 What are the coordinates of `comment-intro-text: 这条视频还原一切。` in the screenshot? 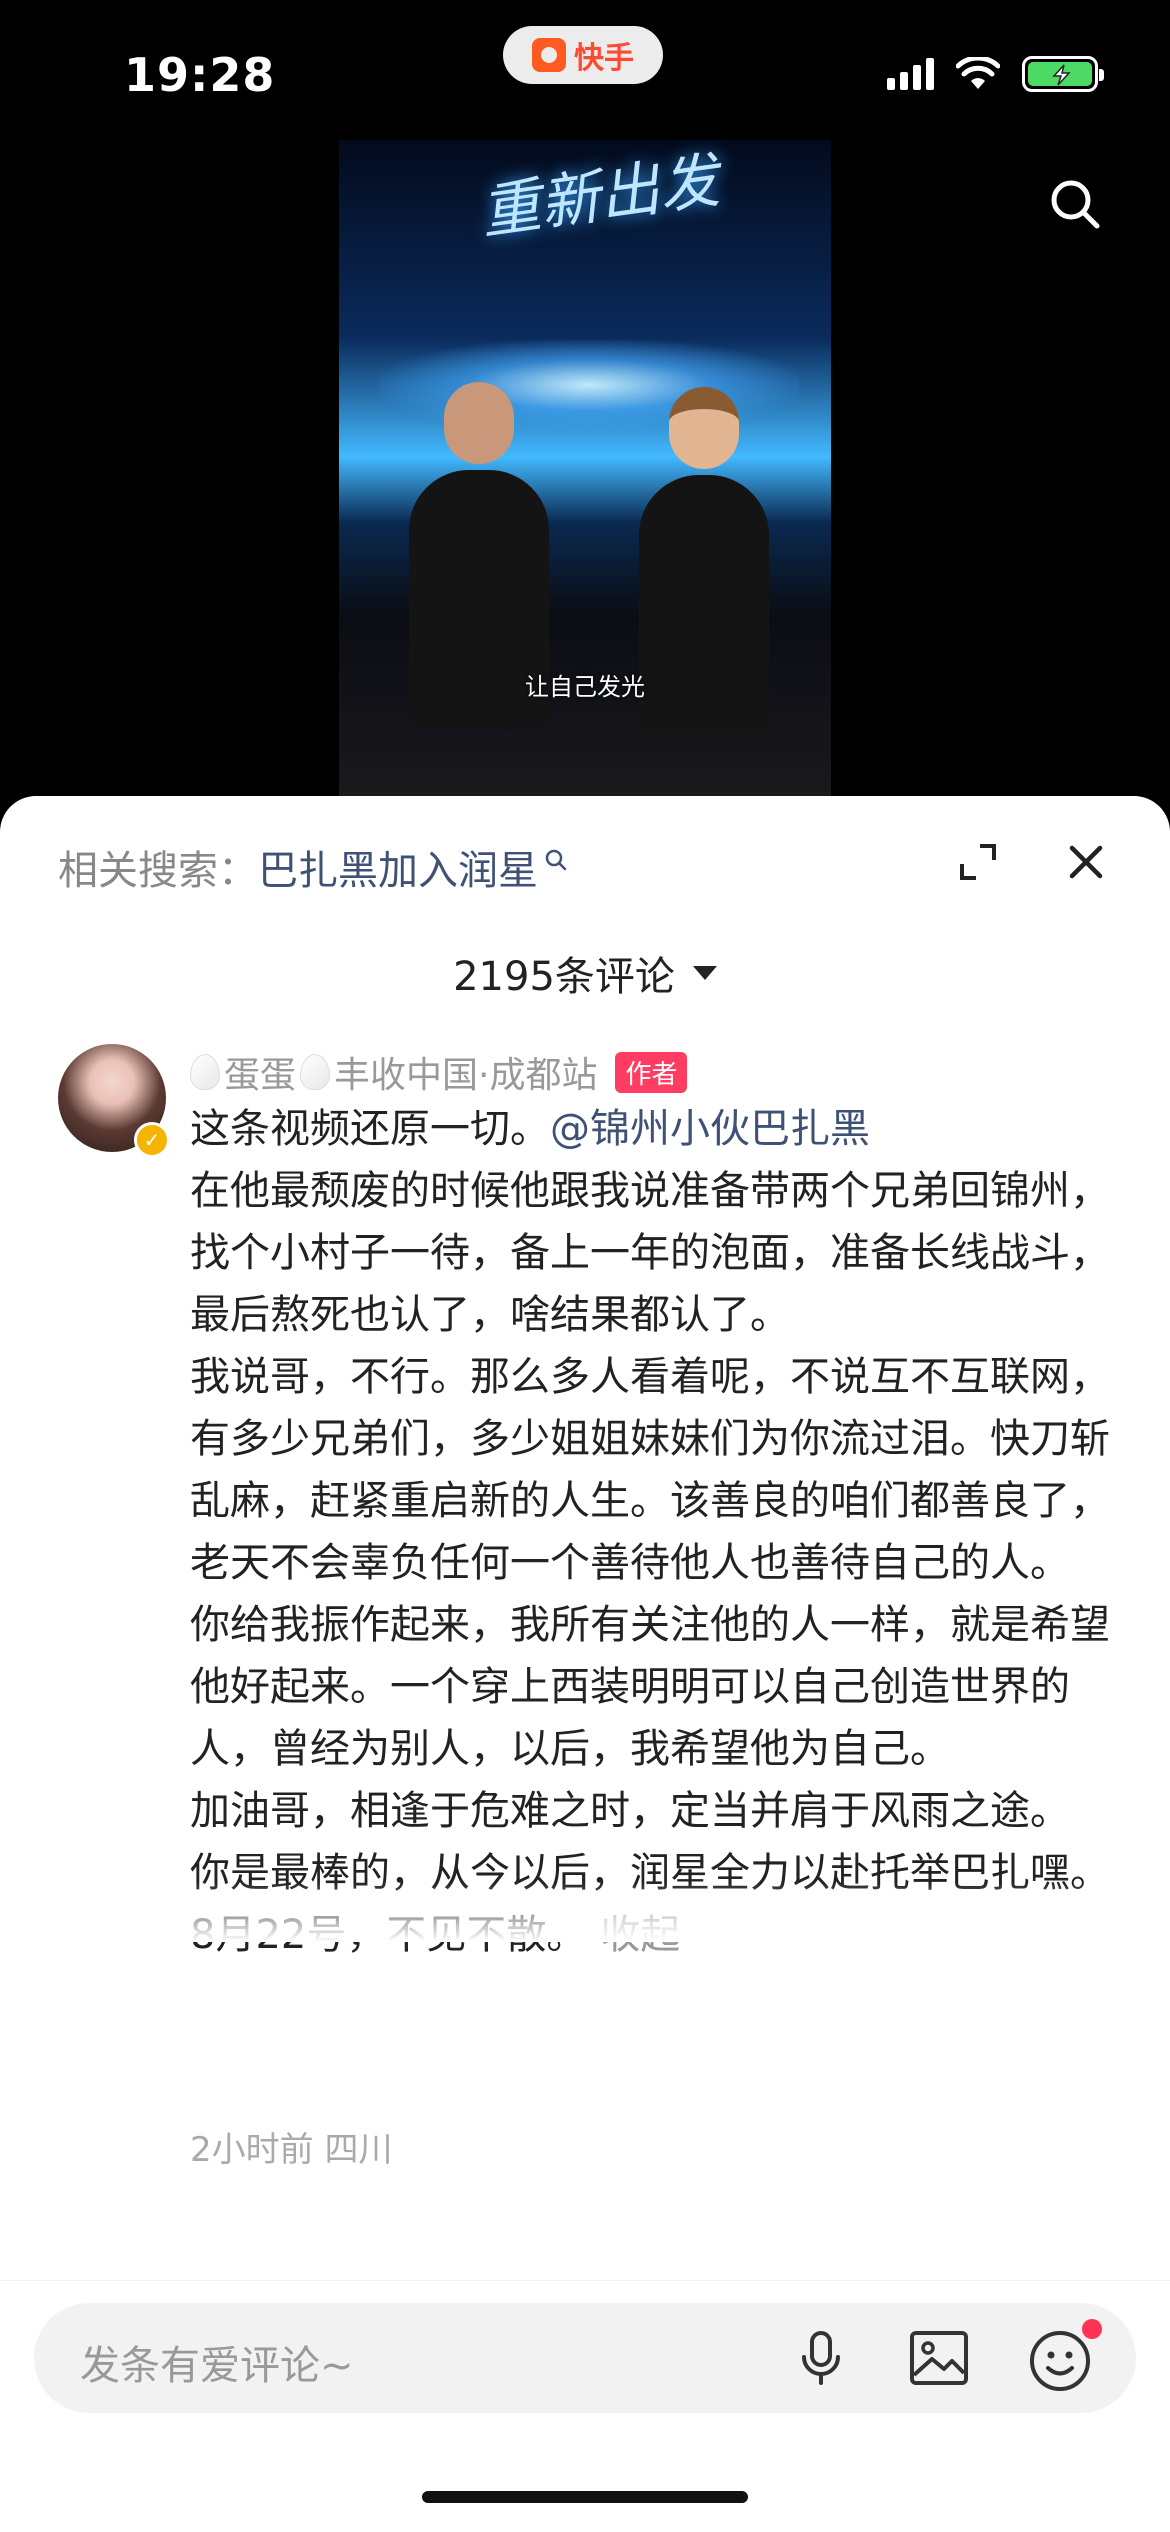 It's located at (370, 1129).